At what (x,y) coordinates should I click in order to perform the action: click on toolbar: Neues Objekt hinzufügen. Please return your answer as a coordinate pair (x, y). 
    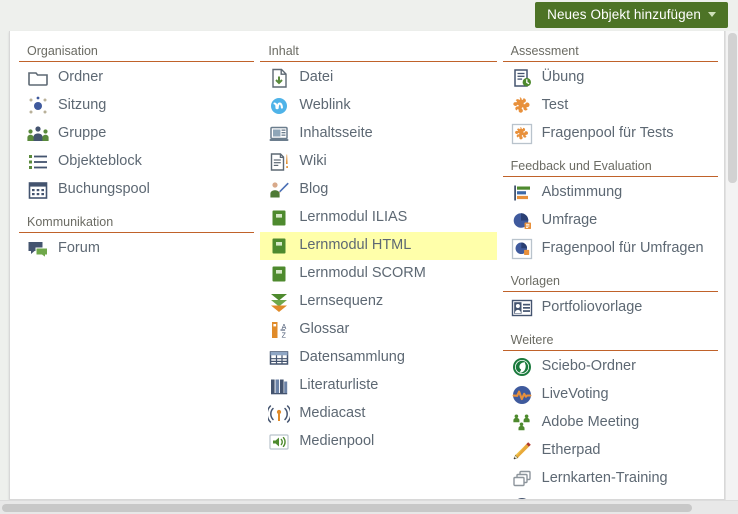
    Looking at the image, I should click on (369, 15).